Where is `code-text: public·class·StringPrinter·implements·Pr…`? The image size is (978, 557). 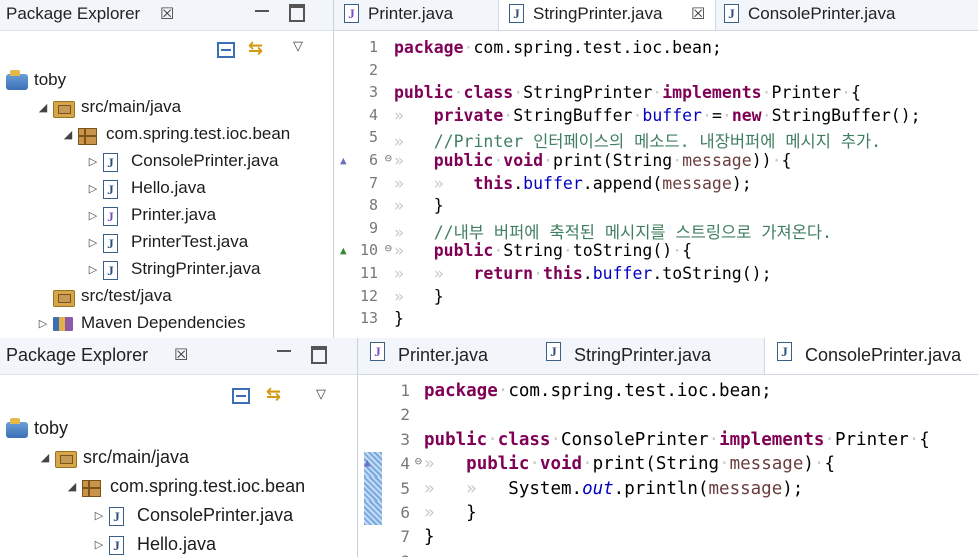 code-text: public·class·StringPrinter·implements·Pr… is located at coordinates (627, 92).